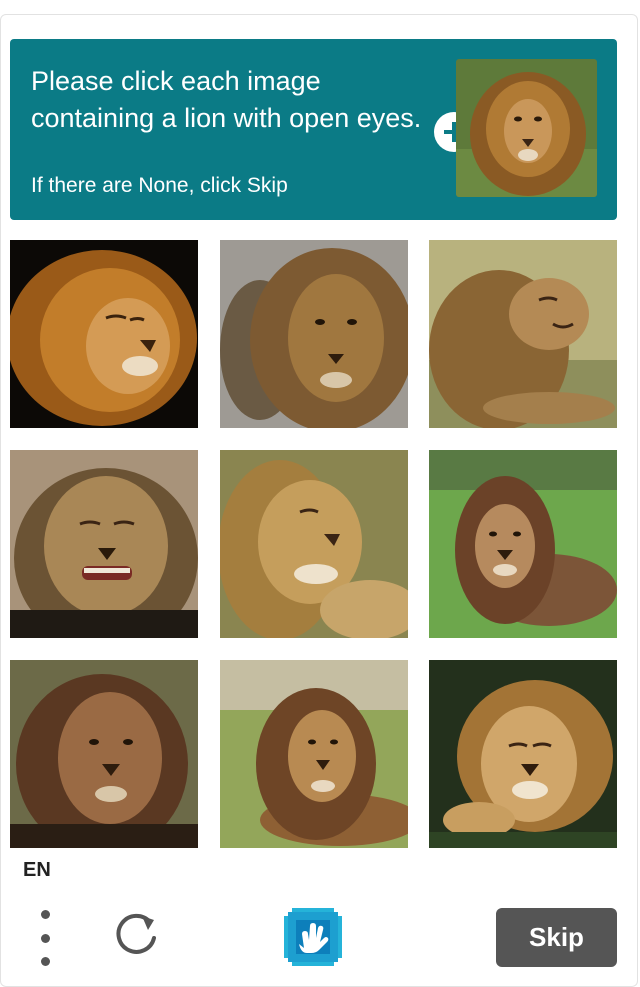 The width and height of the screenshot is (640, 987). What do you see at coordinates (37, 870) in the screenshot?
I see `language-selector: EN` at bounding box center [37, 870].